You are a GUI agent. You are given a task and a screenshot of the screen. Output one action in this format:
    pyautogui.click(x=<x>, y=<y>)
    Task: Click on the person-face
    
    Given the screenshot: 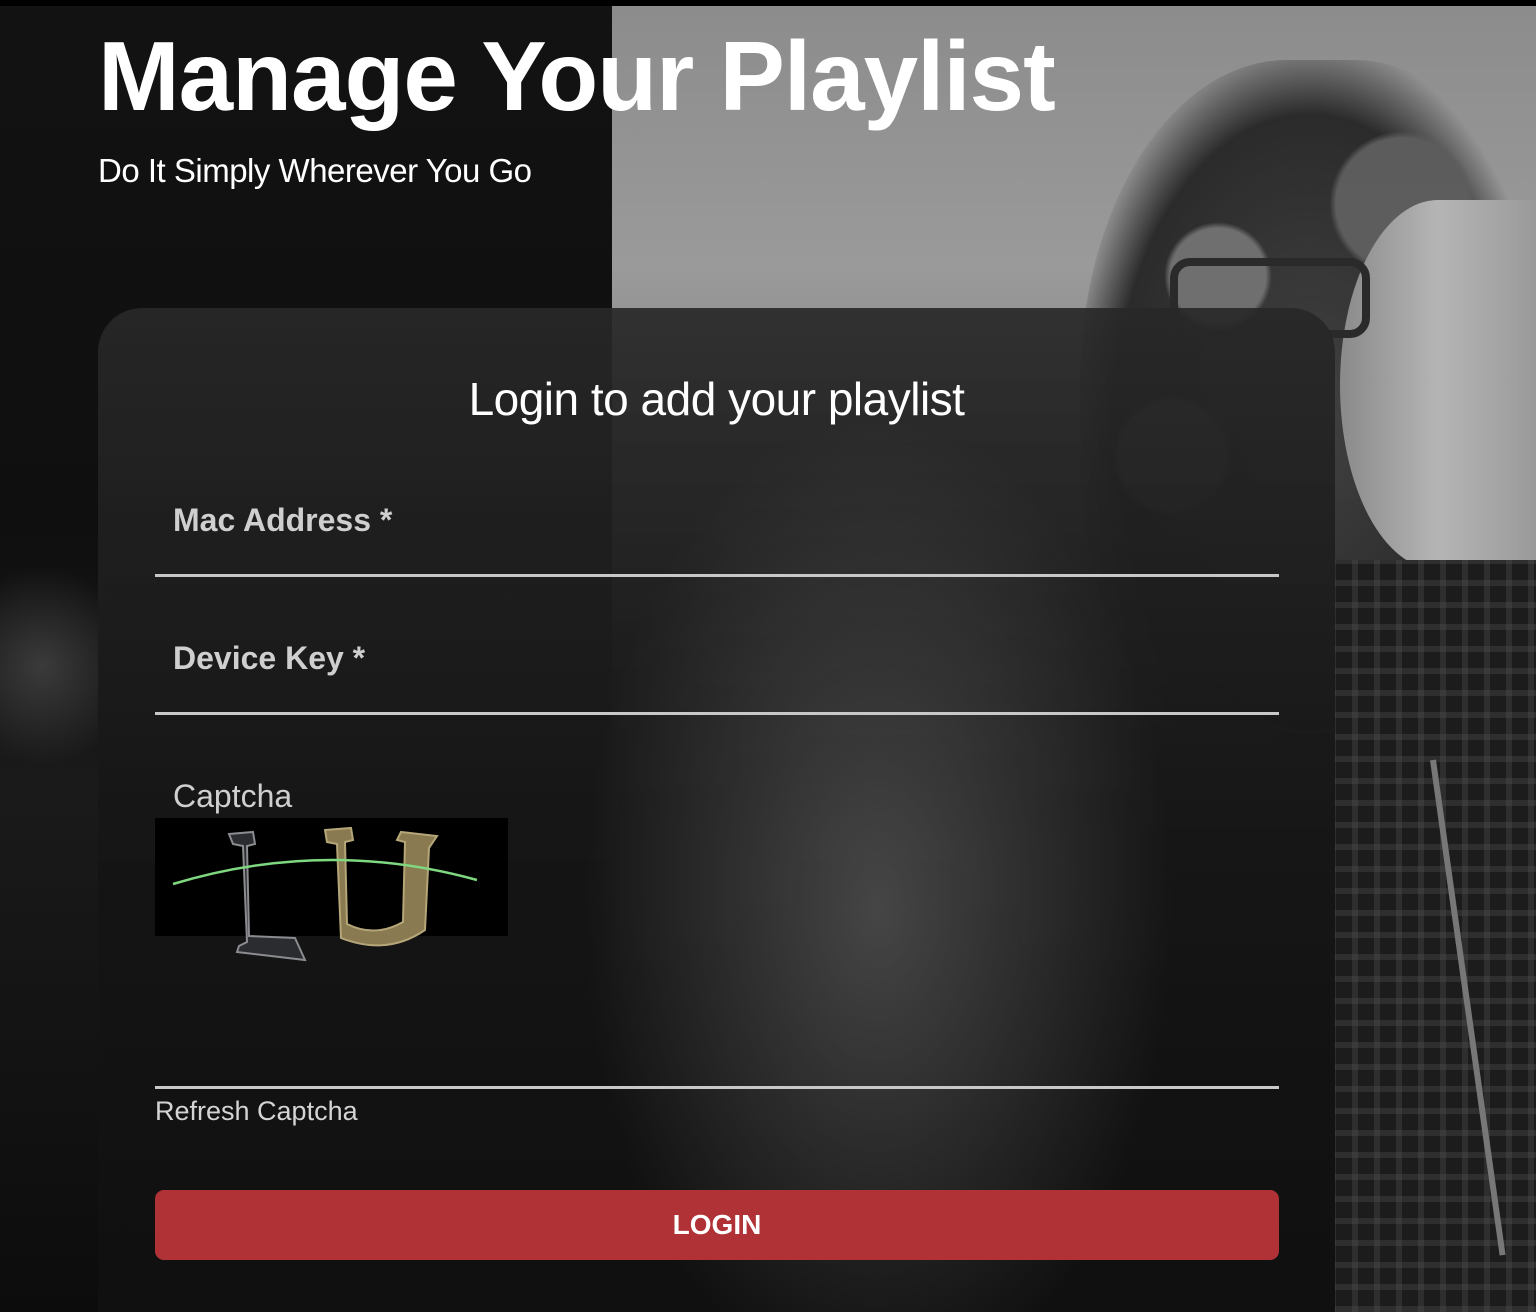 What is the action you would take?
    pyautogui.click(x=1438, y=385)
    